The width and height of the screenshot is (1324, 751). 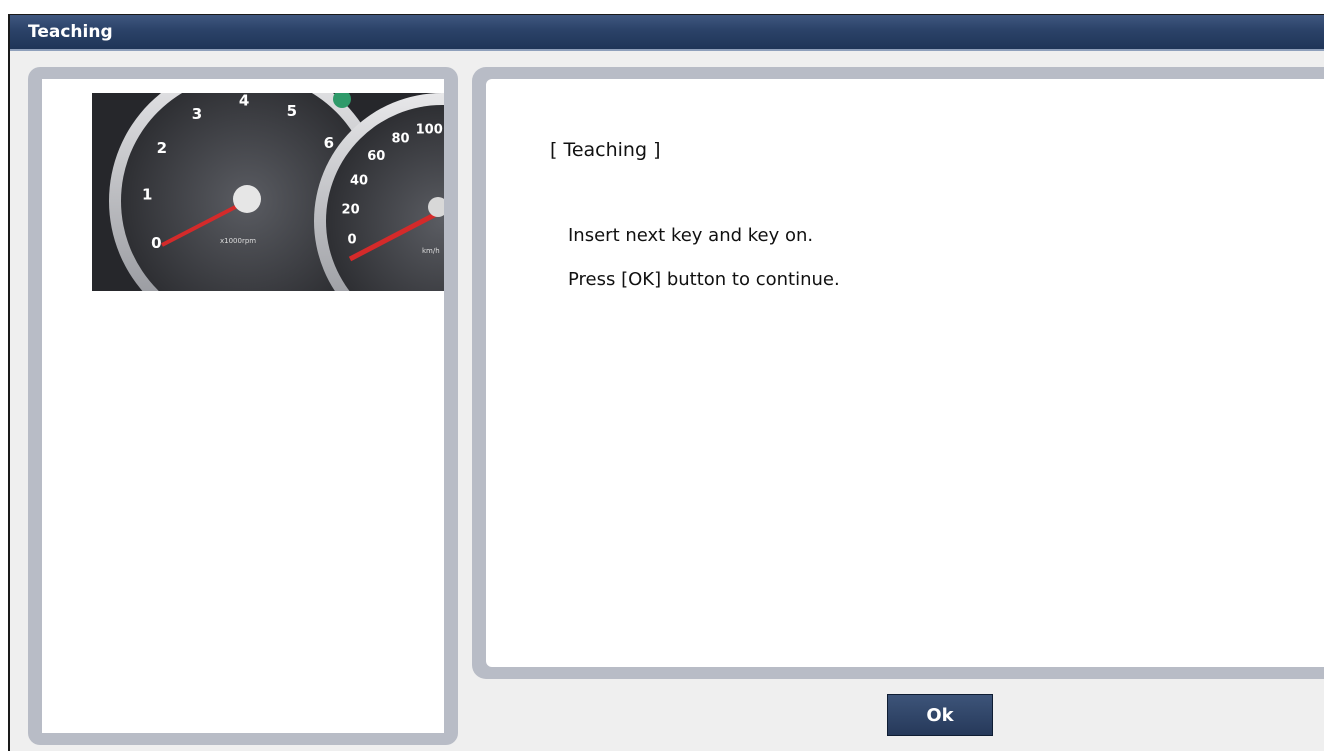 What do you see at coordinates (70, 32) in the screenshot?
I see `window-title: Teaching` at bounding box center [70, 32].